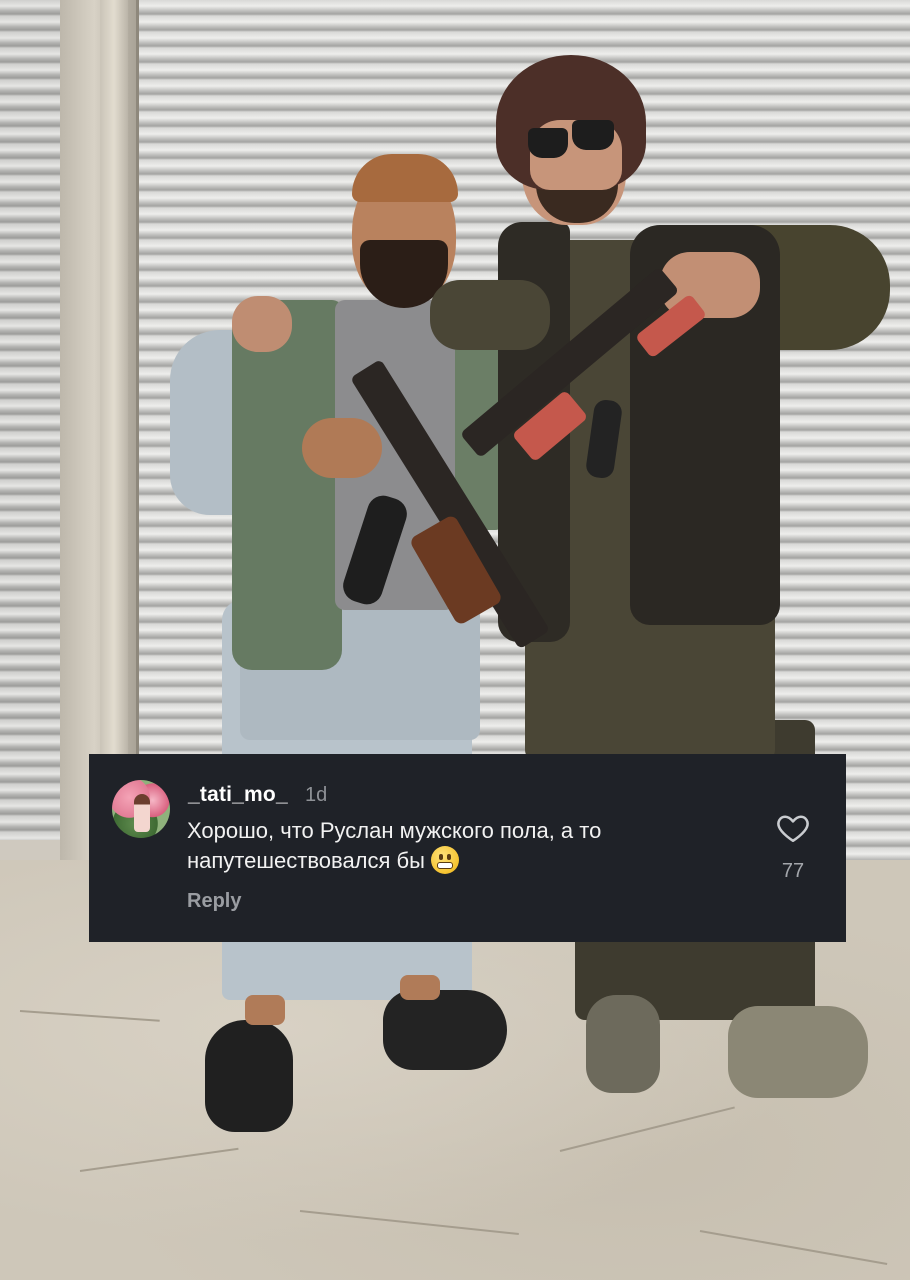 The image size is (910, 1280). What do you see at coordinates (99, 430) in the screenshot?
I see `wooden-post` at bounding box center [99, 430].